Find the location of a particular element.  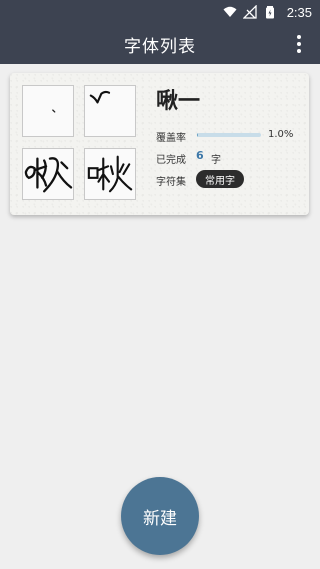

charset-badge: 常用字 is located at coordinates (220, 179).